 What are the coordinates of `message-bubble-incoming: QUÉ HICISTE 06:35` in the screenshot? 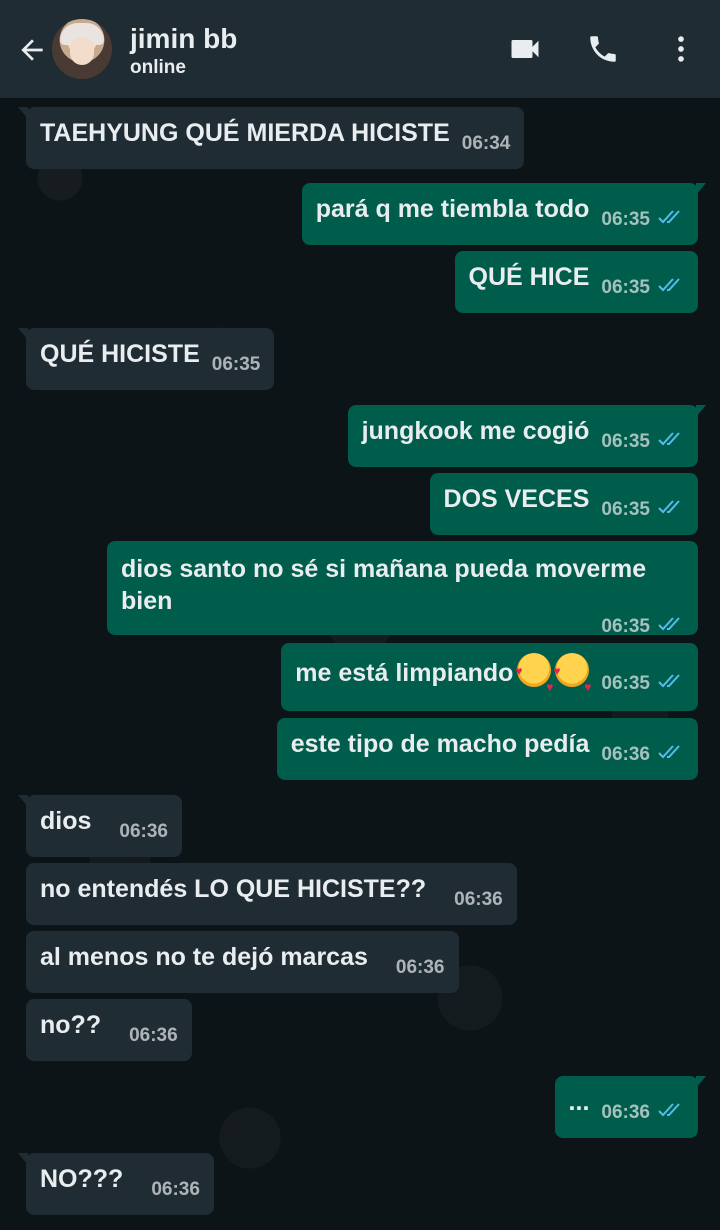 It's located at (146, 359).